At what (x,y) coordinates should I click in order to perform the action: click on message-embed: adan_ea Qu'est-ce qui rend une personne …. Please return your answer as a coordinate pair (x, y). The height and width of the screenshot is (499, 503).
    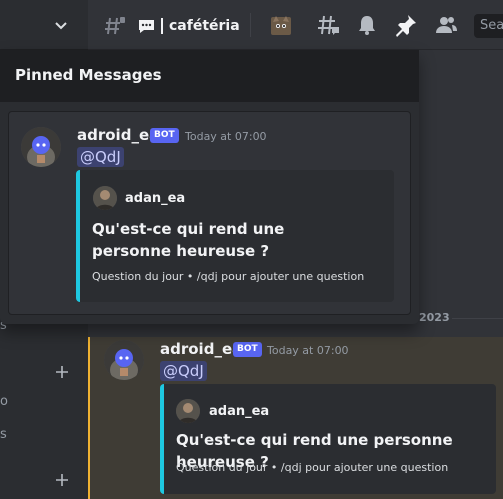
    Looking at the image, I should click on (328, 439).